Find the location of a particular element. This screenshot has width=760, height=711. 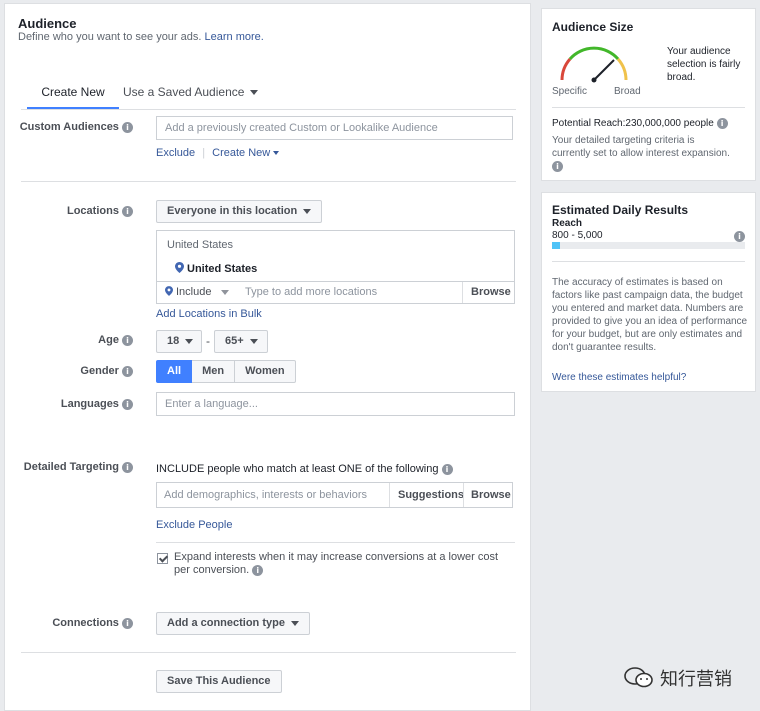

custom-audiences-label: Custom Audiences i is located at coordinates (69, 127).